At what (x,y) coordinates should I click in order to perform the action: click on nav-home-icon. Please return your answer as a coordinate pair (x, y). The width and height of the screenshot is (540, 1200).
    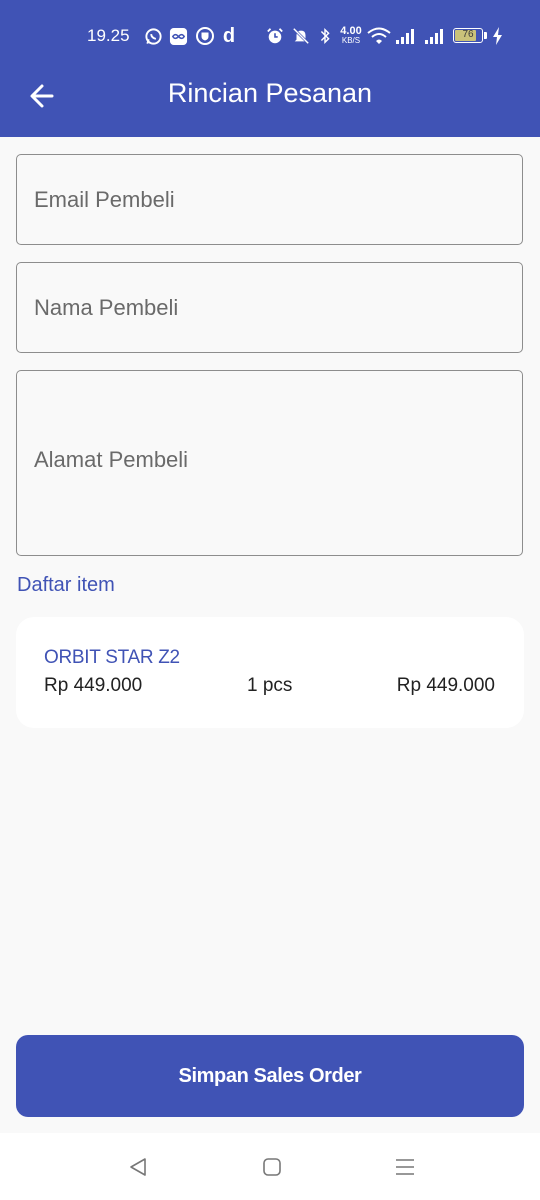
    Looking at the image, I should click on (272, 1167).